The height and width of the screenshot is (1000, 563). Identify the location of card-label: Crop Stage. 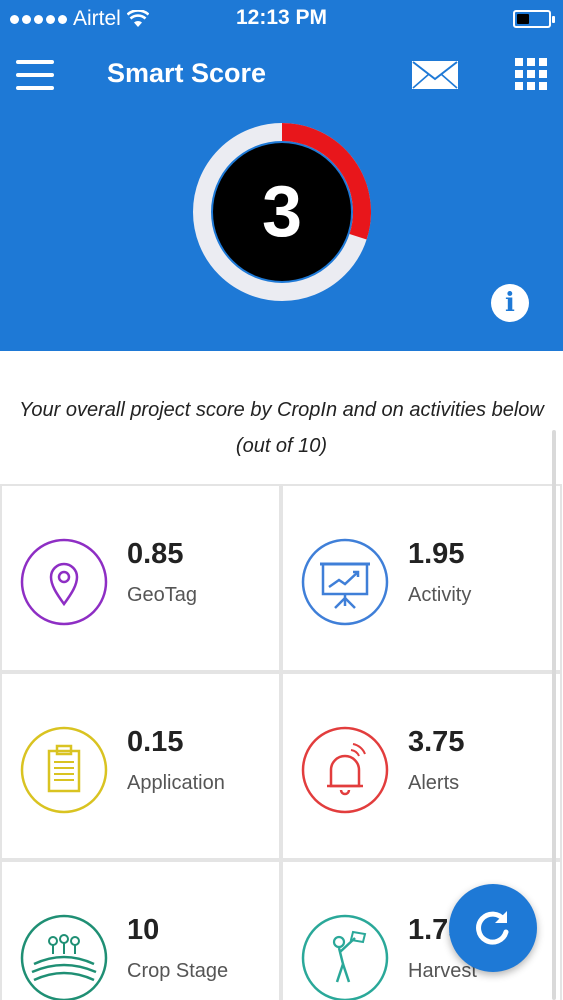
(178, 971).